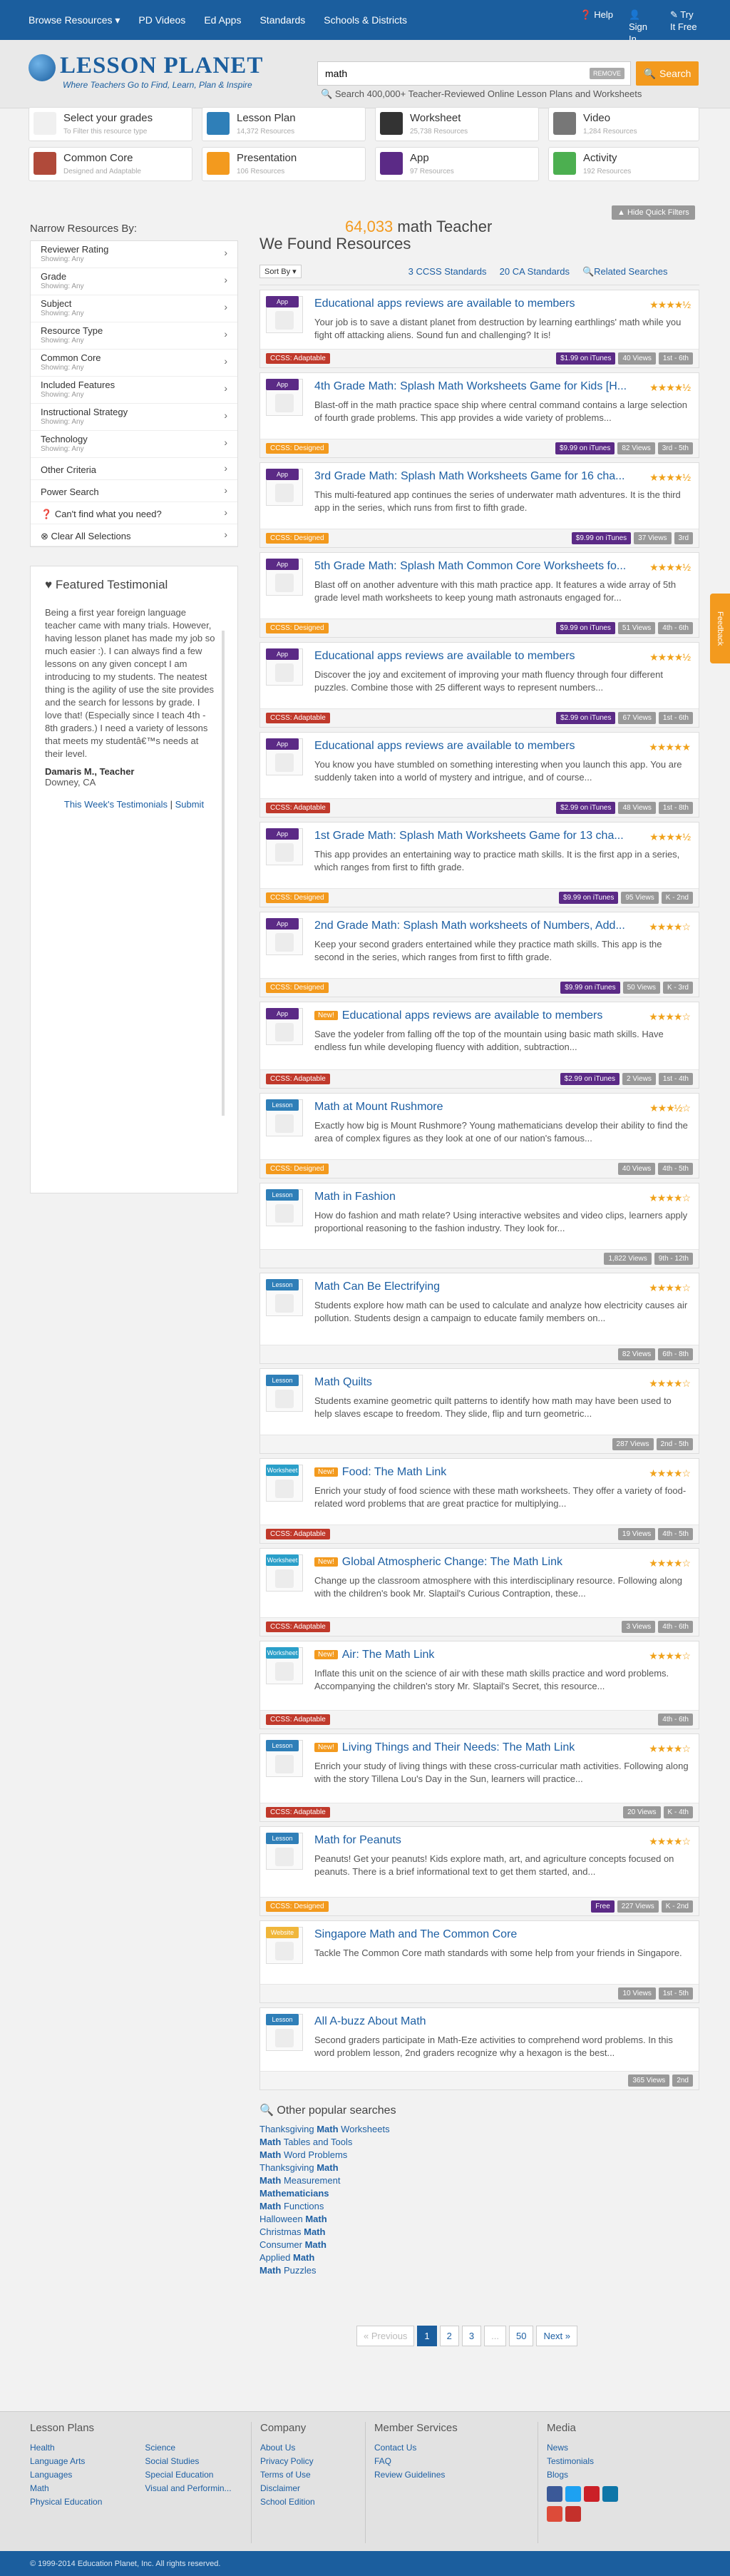  What do you see at coordinates (66, 2502) in the screenshot?
I see `footer-link: Physical Education` at bounding box center [66, 2502].